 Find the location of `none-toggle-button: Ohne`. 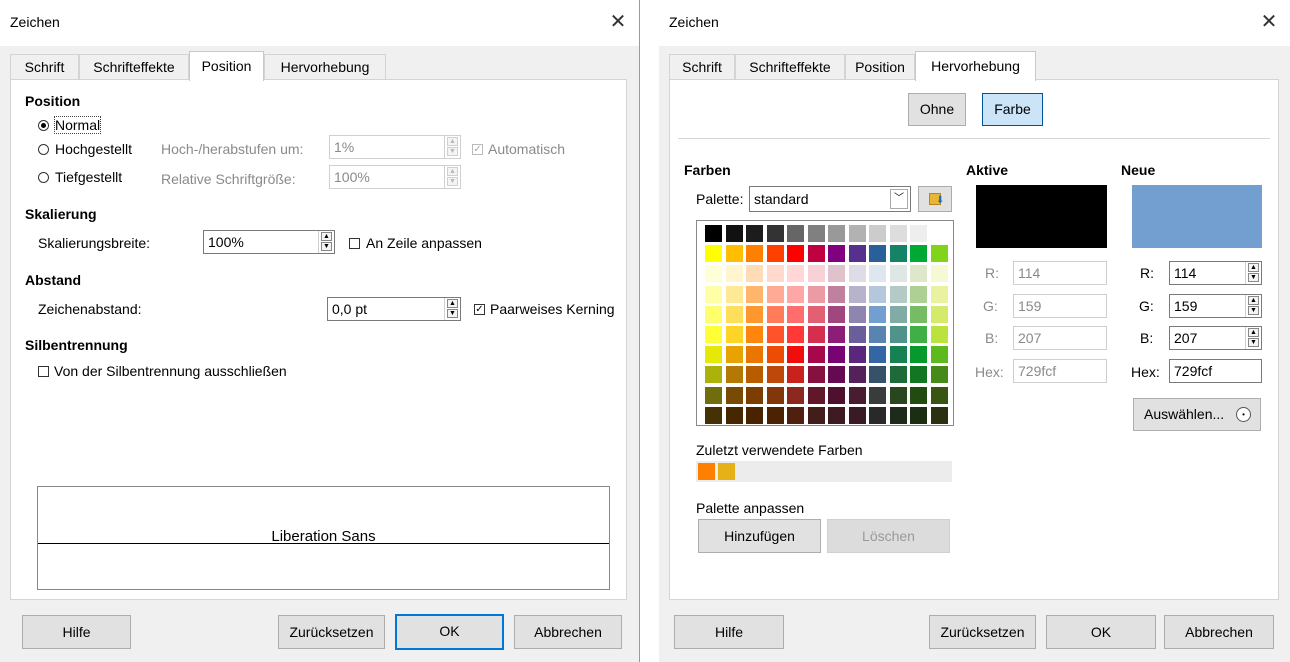

none-toggle-button: Ohne is located at coordinates (937, 109).